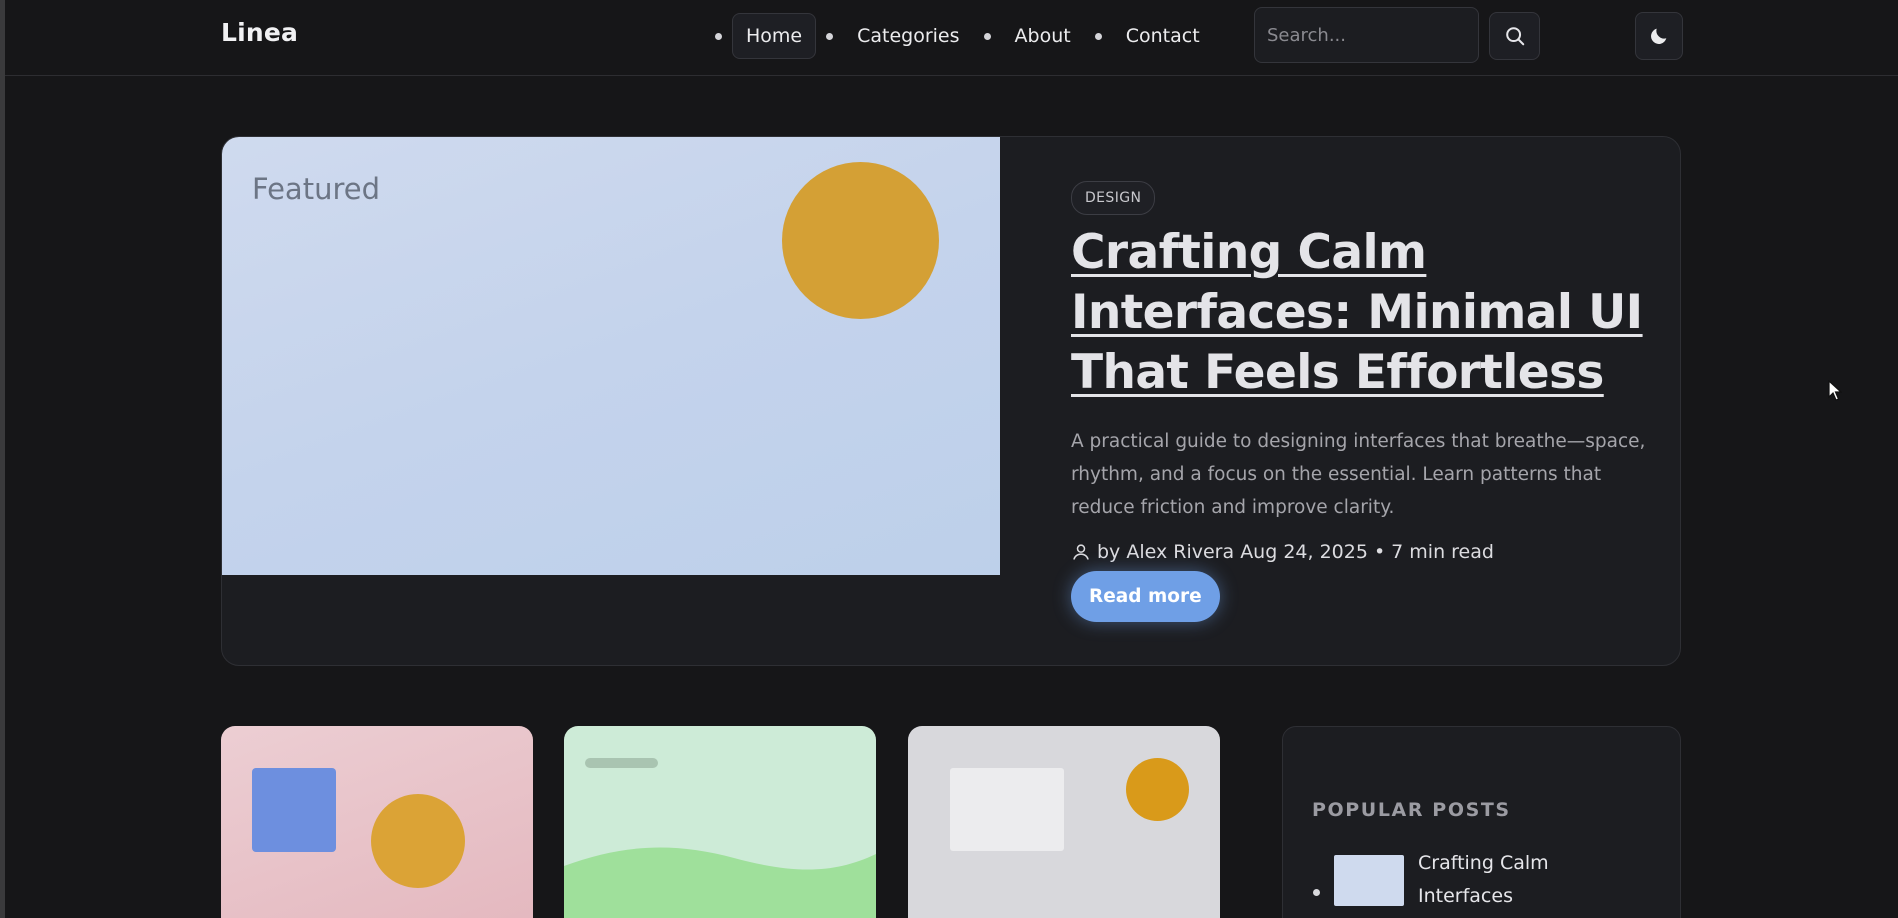  Describe the element at coordinates (1166, 552) in the screenshot. I see `post-author: by Alex Rivera` at that location.